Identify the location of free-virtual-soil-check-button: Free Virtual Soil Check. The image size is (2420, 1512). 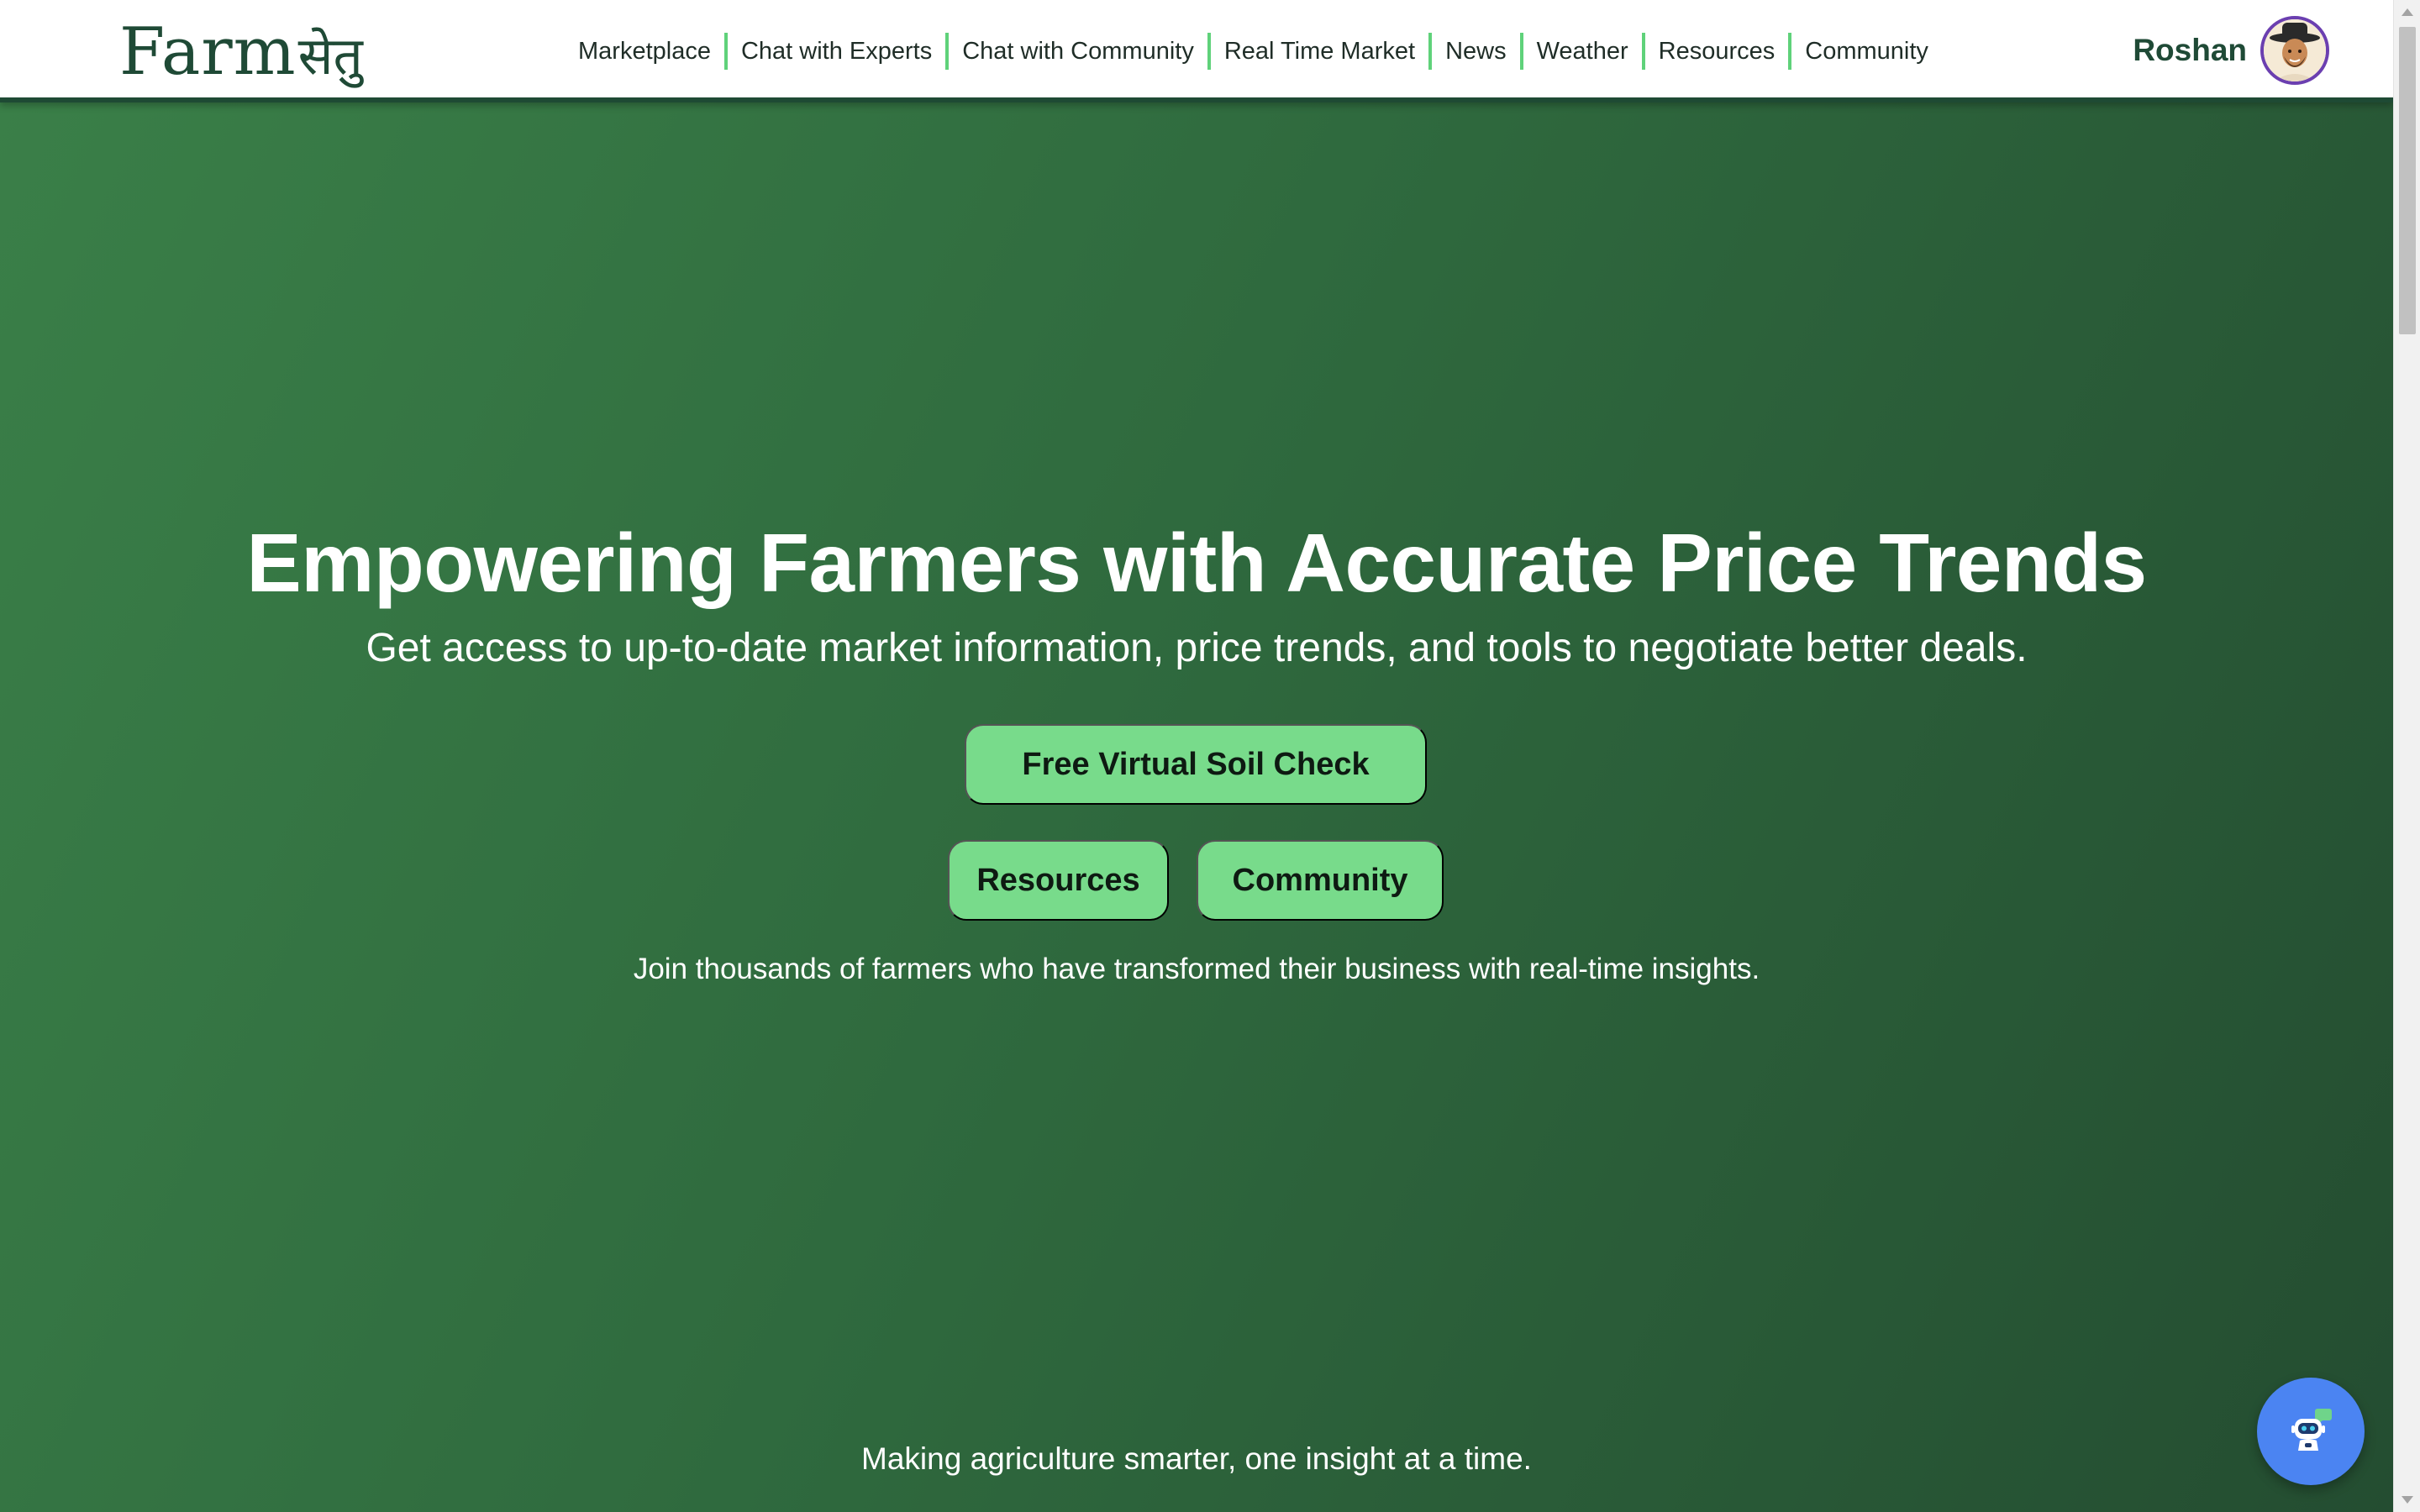
(1196, 764).